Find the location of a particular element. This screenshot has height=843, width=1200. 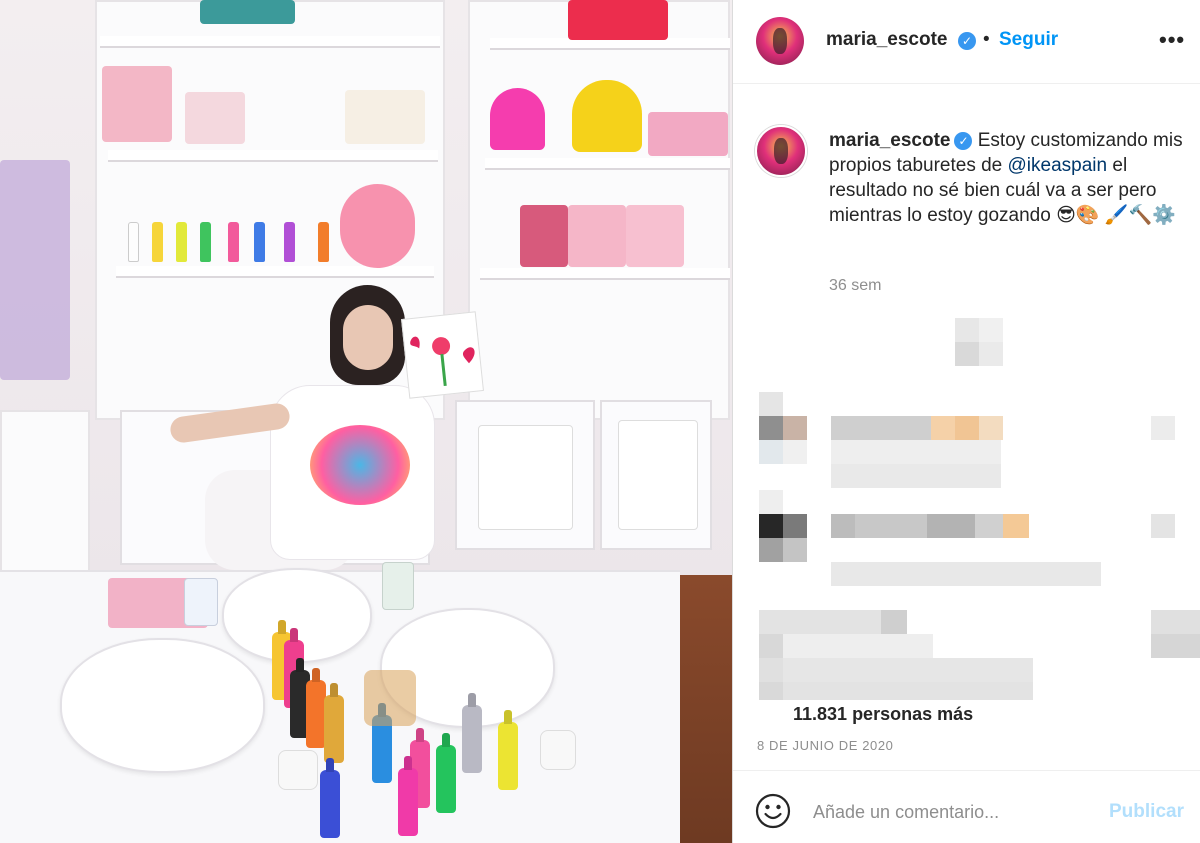

photo-drawers is located at coordinates (45, 495).